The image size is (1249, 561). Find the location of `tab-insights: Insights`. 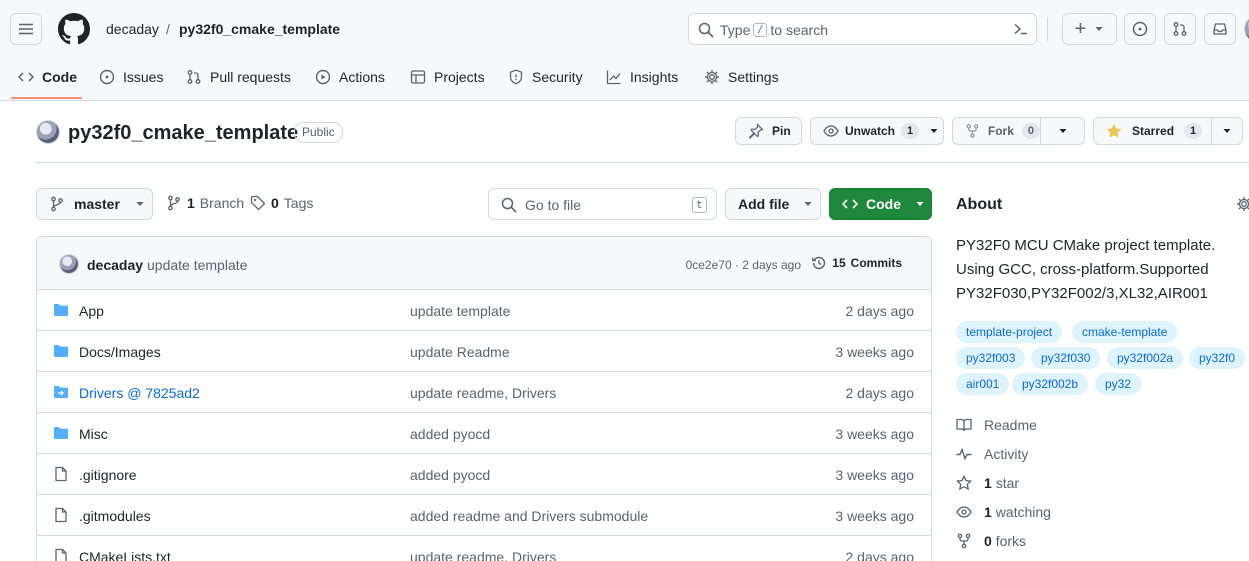

tab-insights: Insights is located at coordinates (642, 77).